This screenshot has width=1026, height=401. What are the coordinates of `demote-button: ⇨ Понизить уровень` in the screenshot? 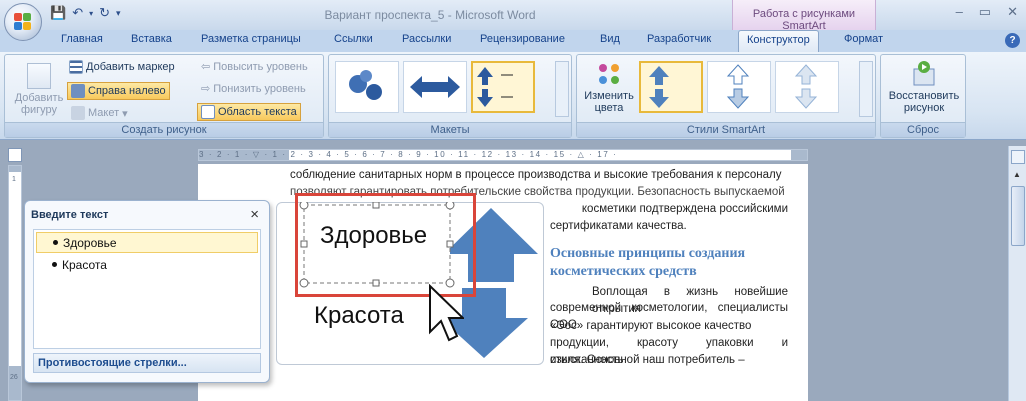 It's located at (253, 89).